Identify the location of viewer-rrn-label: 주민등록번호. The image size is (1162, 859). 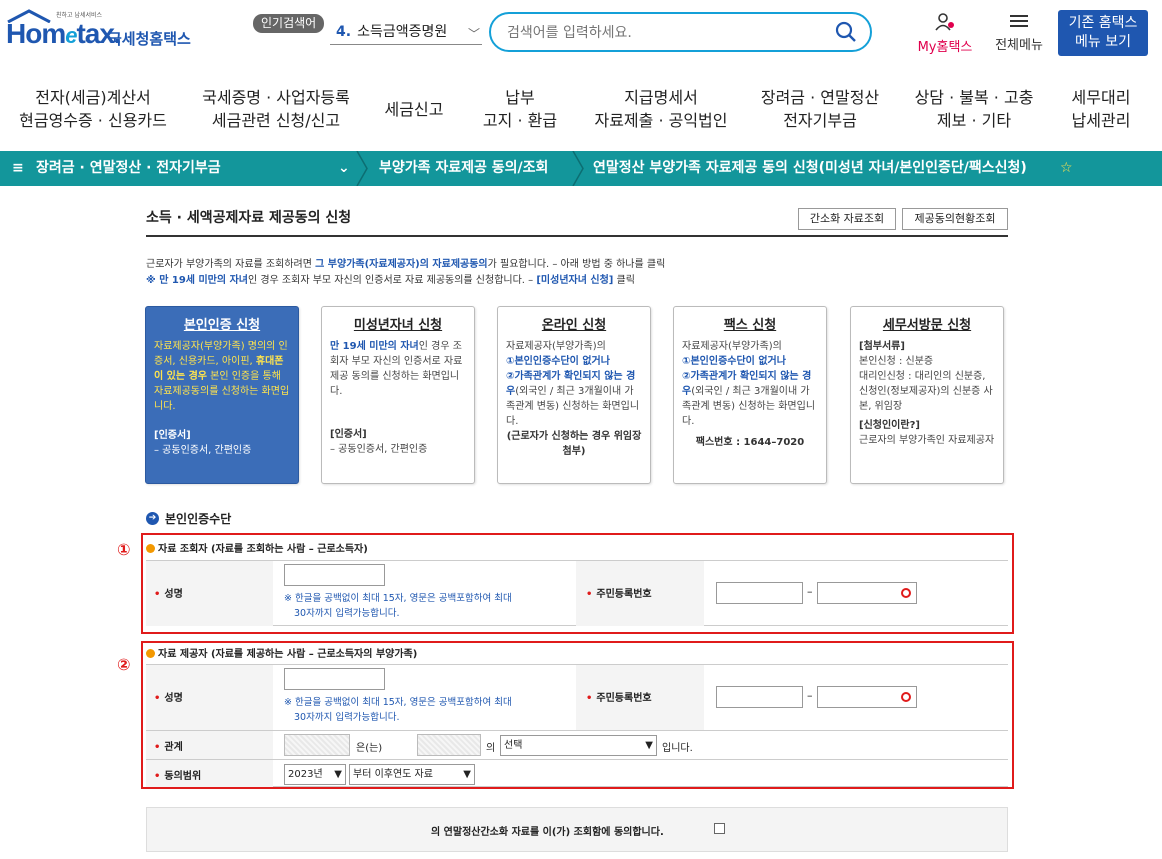
(624, 594).